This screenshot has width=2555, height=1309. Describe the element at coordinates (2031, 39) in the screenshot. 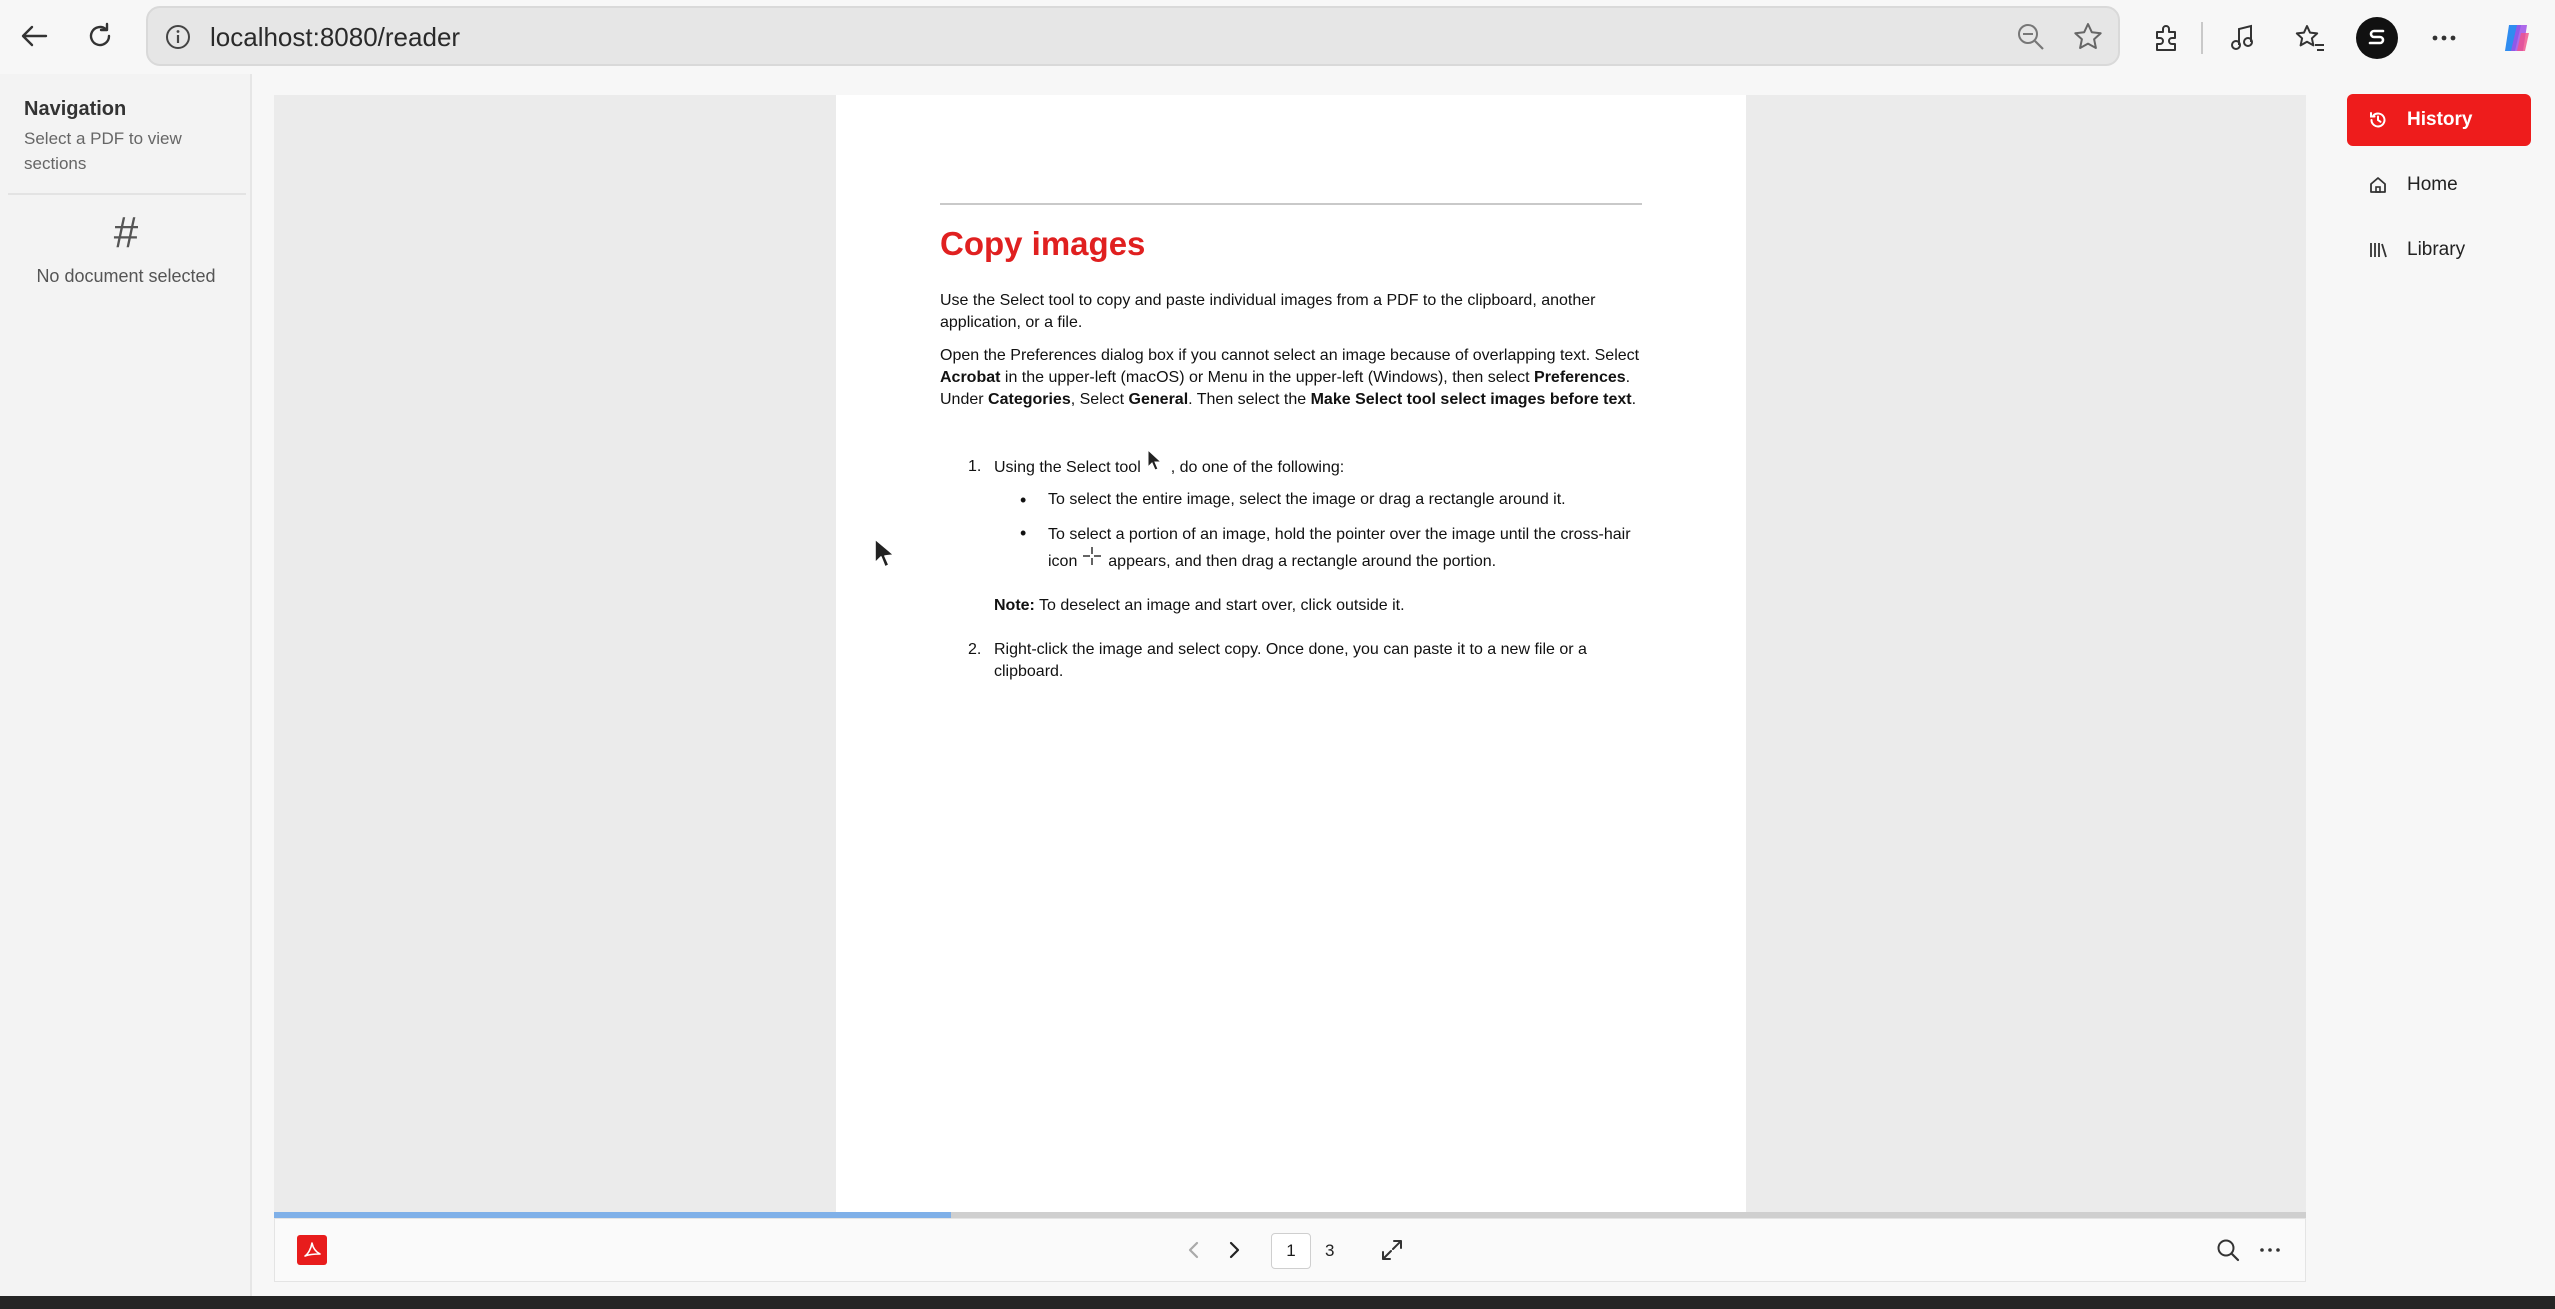

I see `zoom-out-icon` at that location.